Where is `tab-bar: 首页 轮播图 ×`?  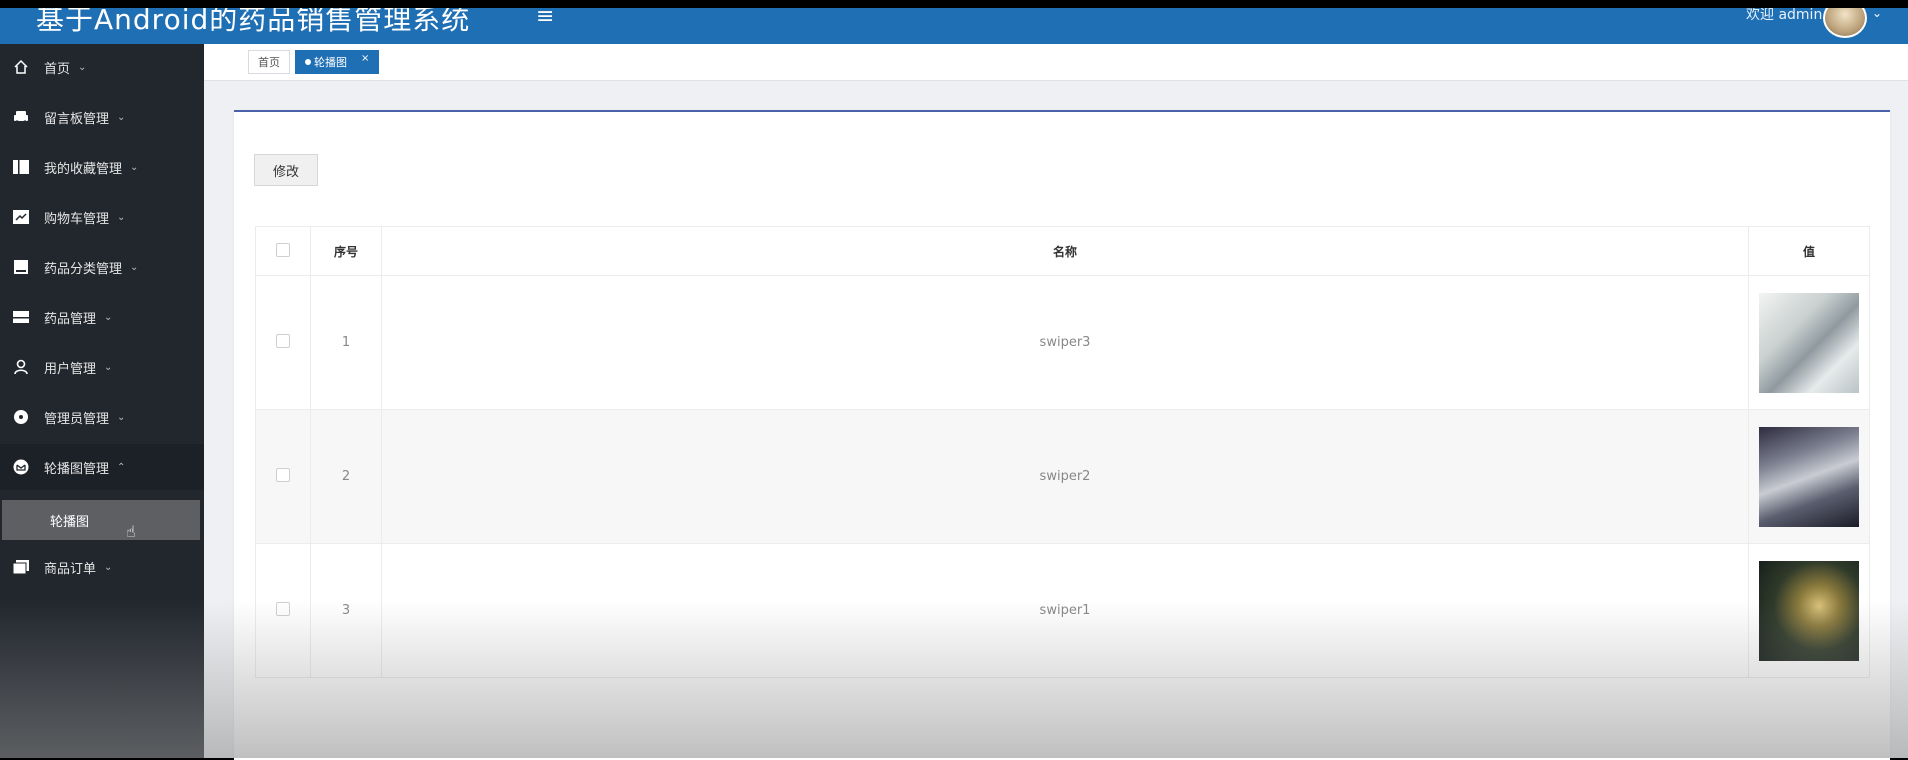
tab-bar: 首页 轮播图 × is located at coordinates (1056, 62).